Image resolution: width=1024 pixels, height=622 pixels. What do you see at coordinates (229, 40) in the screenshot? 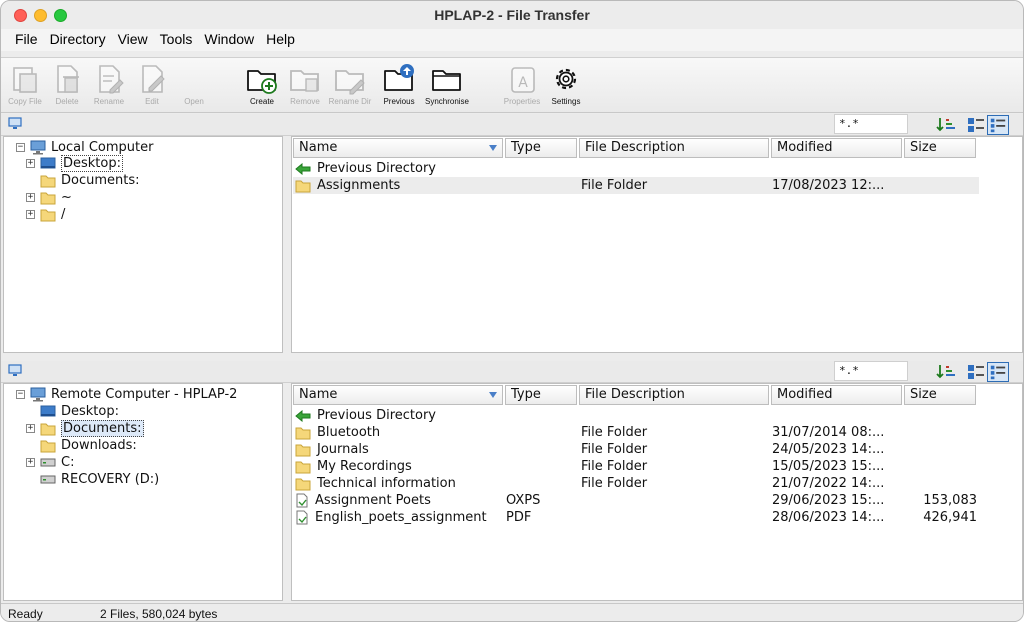
I see `menu-window: Window` at bounding box center [229, 40].